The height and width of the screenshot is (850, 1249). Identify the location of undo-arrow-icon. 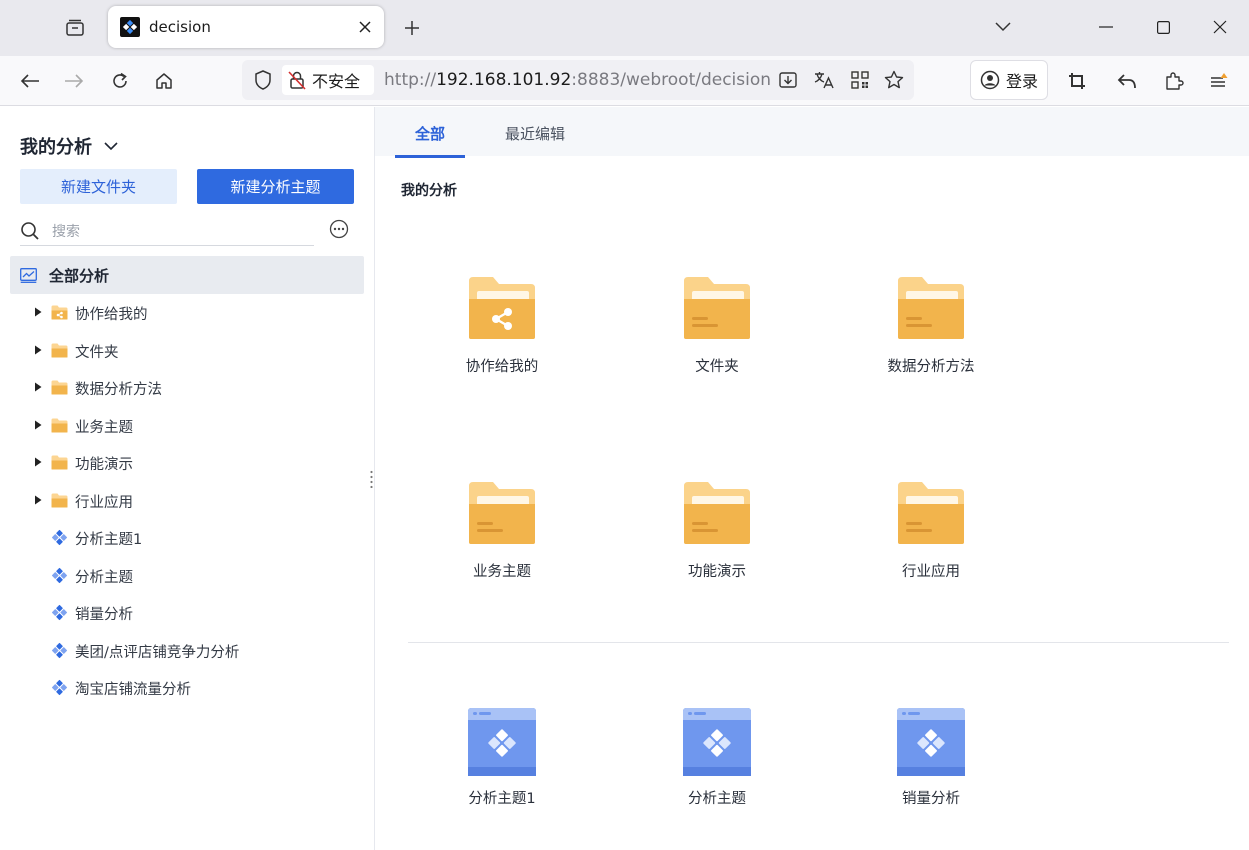
(1127, 81).